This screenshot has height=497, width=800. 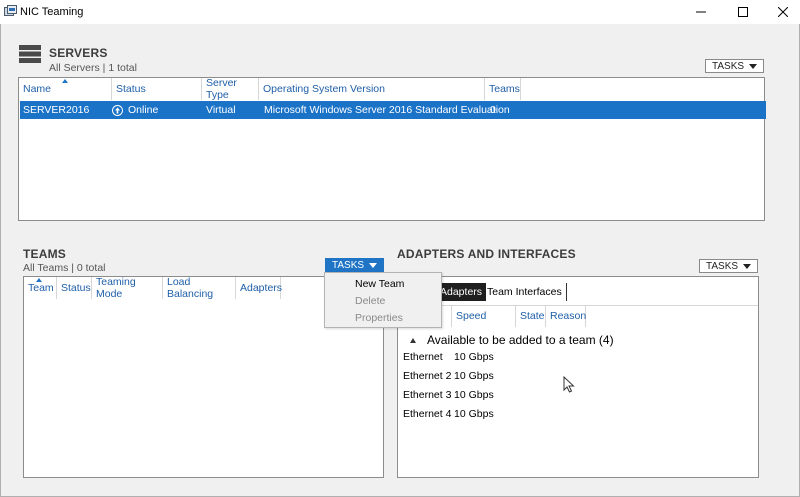 I want to click on teams-tasks-label: TASKS, so click(x=348, y=265).